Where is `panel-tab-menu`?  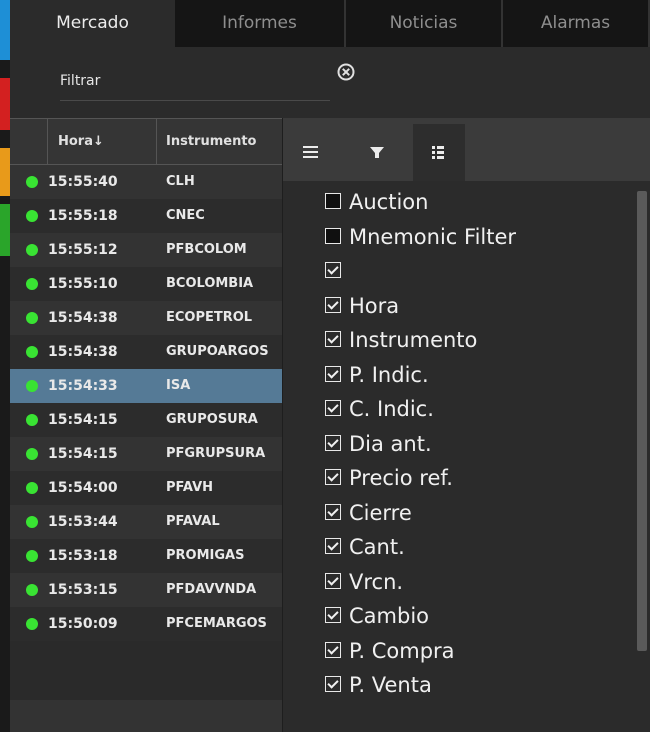 panel-tab-menu is located at coordinates (311, 152).